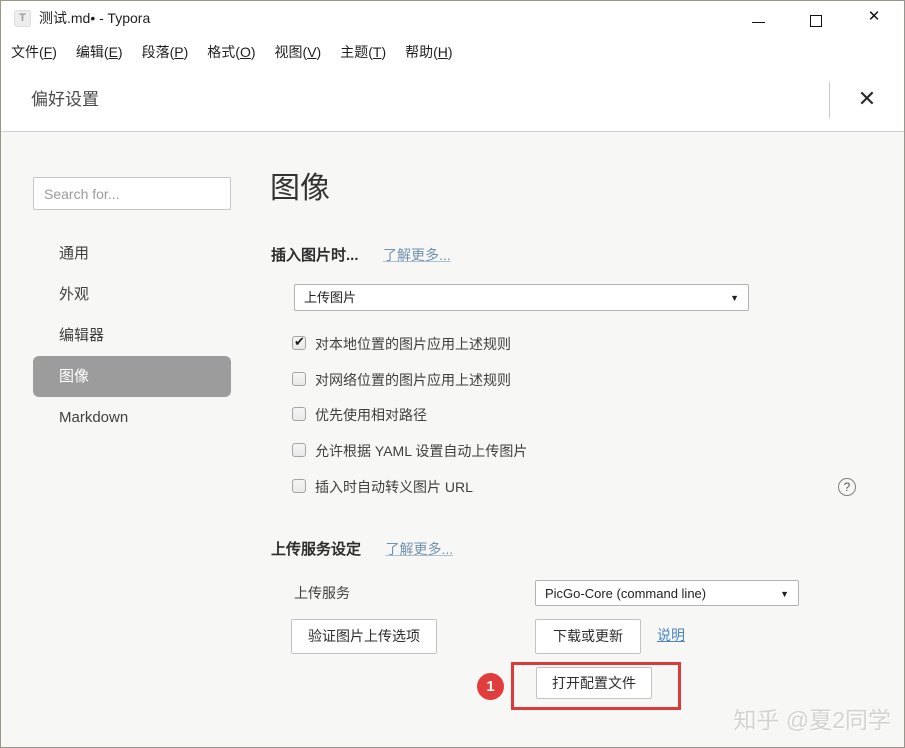 The width and height of the screenshot is (905, 748). I want to click on checkbox-row-network-images: ✔ 对网络位置的图片应用上述规则, so click(401, 380).